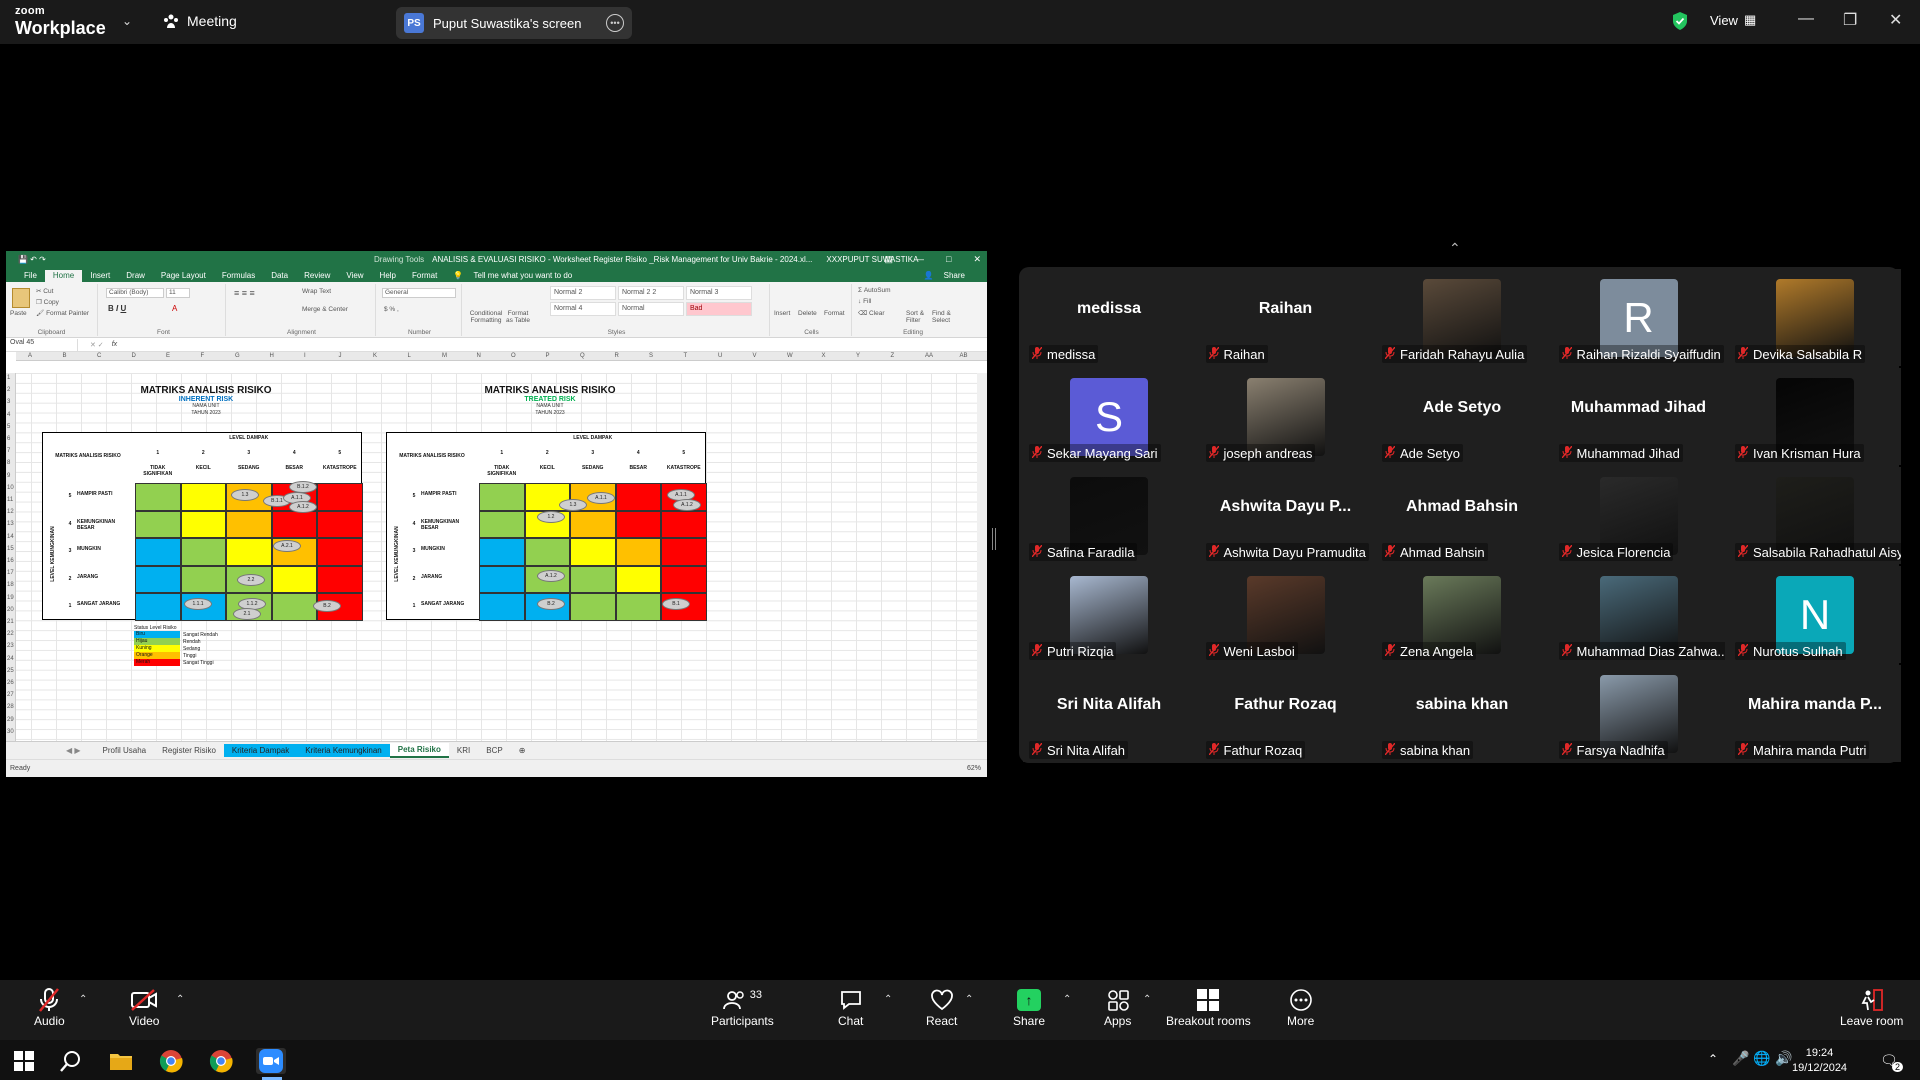  What do you see at coordinates (63, 276) in the screenshot?
I see `ribbon-tab-home: Home` at bounding box center [63, 276].